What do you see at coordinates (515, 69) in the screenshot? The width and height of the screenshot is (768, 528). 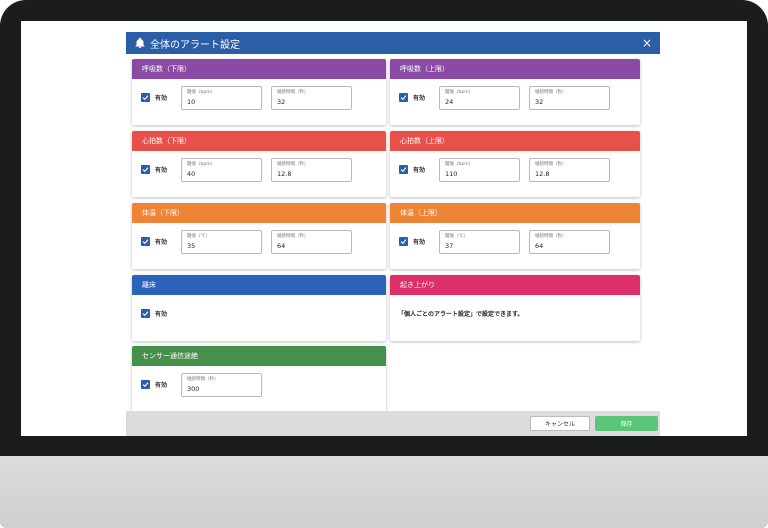 I see `card-header: 呼吸数（上限）` at bounding box center [515, 69].